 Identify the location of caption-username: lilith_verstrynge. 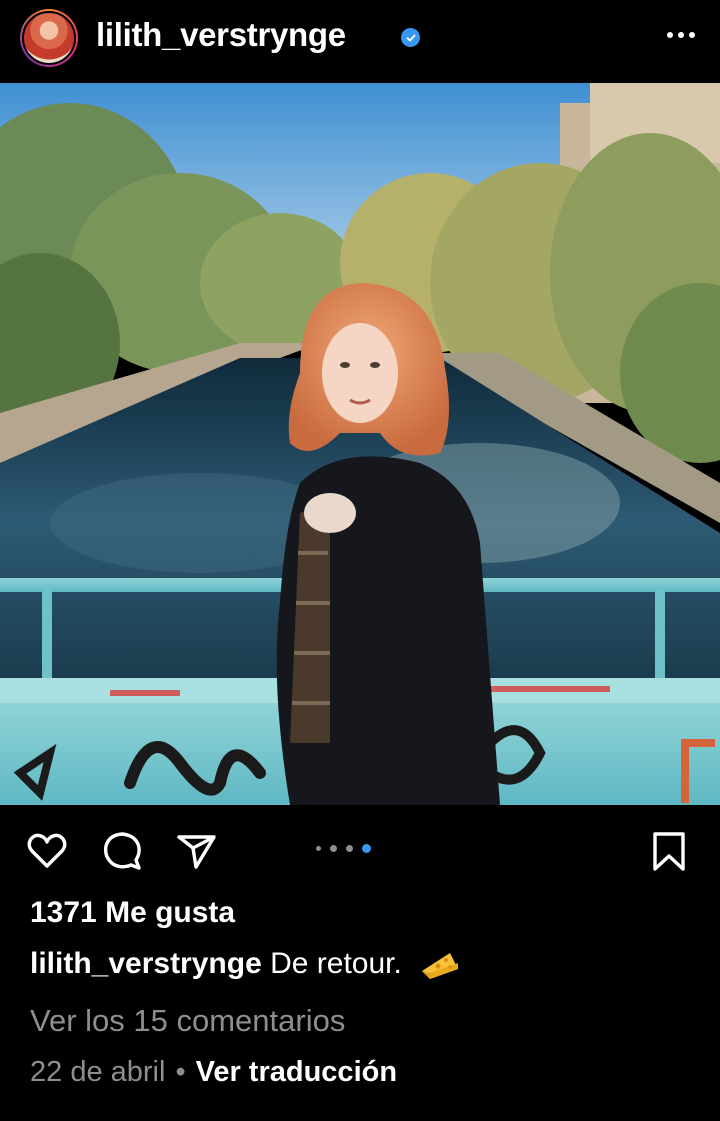
(146, 963).